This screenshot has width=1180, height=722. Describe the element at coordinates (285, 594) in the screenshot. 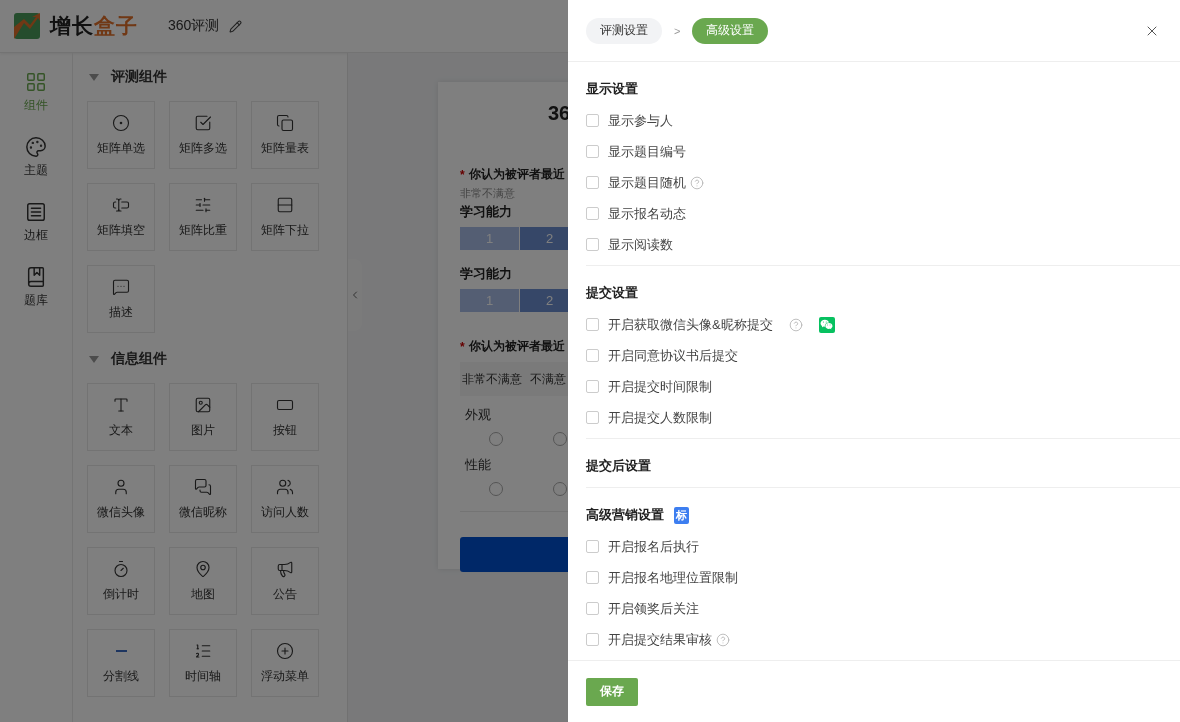

I see `widget-label: 公告` at that location.